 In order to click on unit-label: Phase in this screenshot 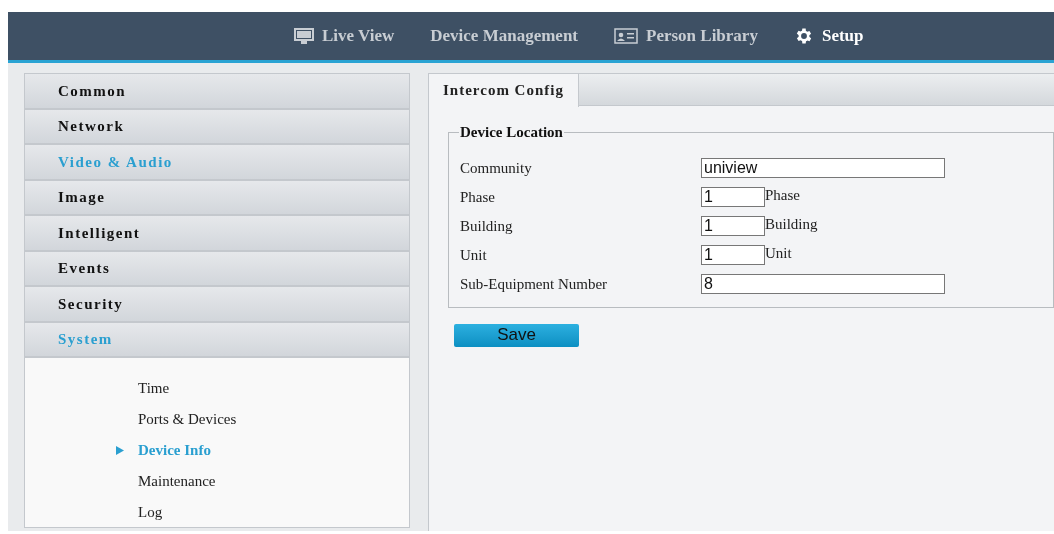, I will do `click(782, 195)`.